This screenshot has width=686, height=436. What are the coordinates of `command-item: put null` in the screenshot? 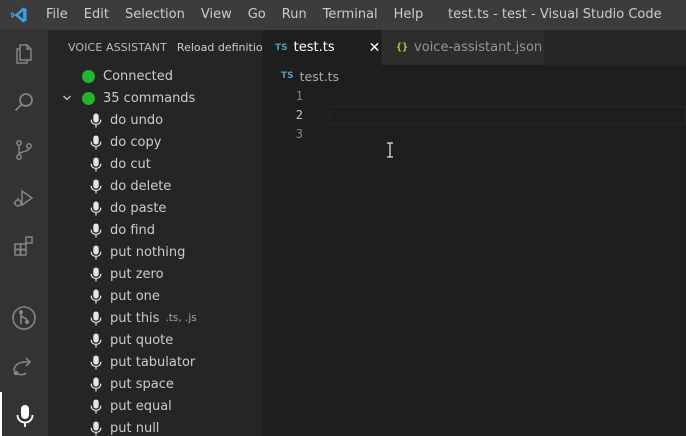 It's located at (155, 426).